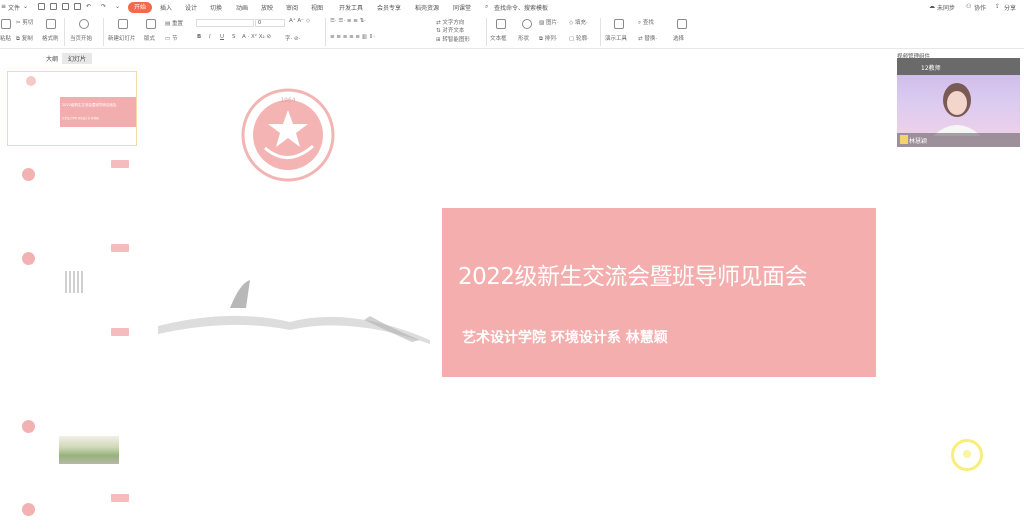 This screenshot has width=1024, height=530. Describe the element at coordinates (166, 7) in the screenshot. I see `tab-insert: 插入` at that location.